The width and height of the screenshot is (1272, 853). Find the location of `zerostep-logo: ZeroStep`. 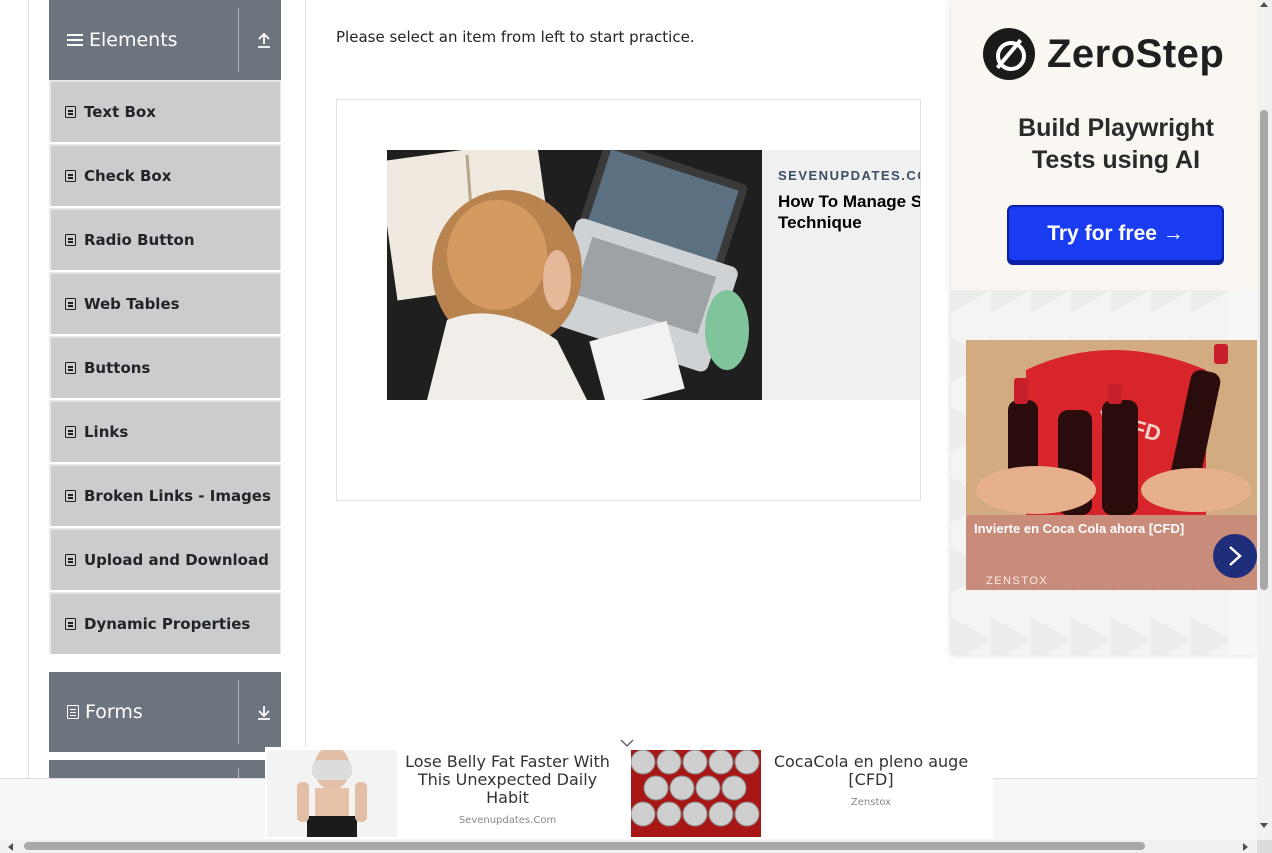

zerostep-logo: ZeroStep is located at coordinates (1103, 54).